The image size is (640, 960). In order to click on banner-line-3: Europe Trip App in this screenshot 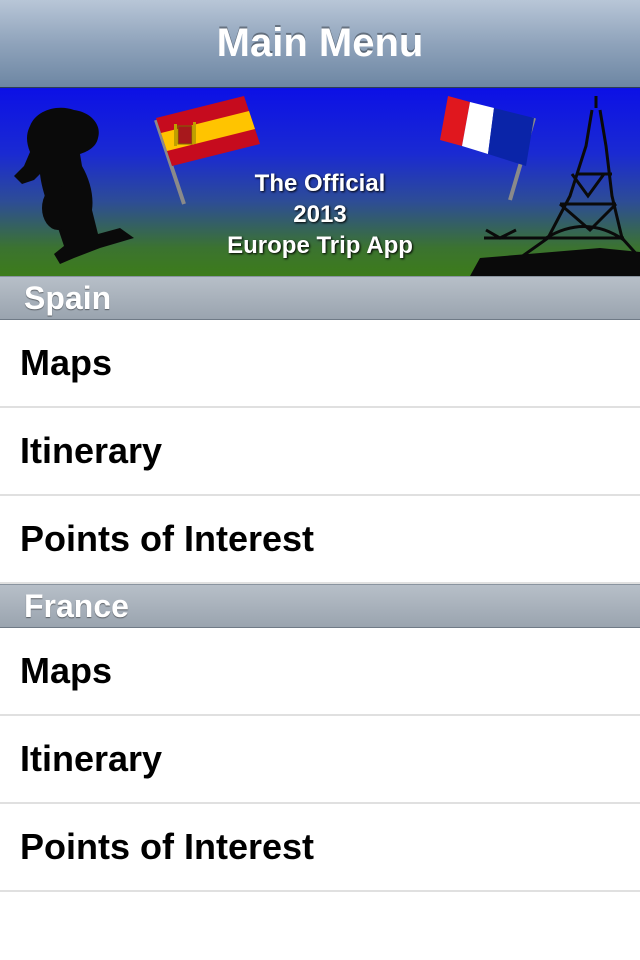, I will do `click(320, 245)`.